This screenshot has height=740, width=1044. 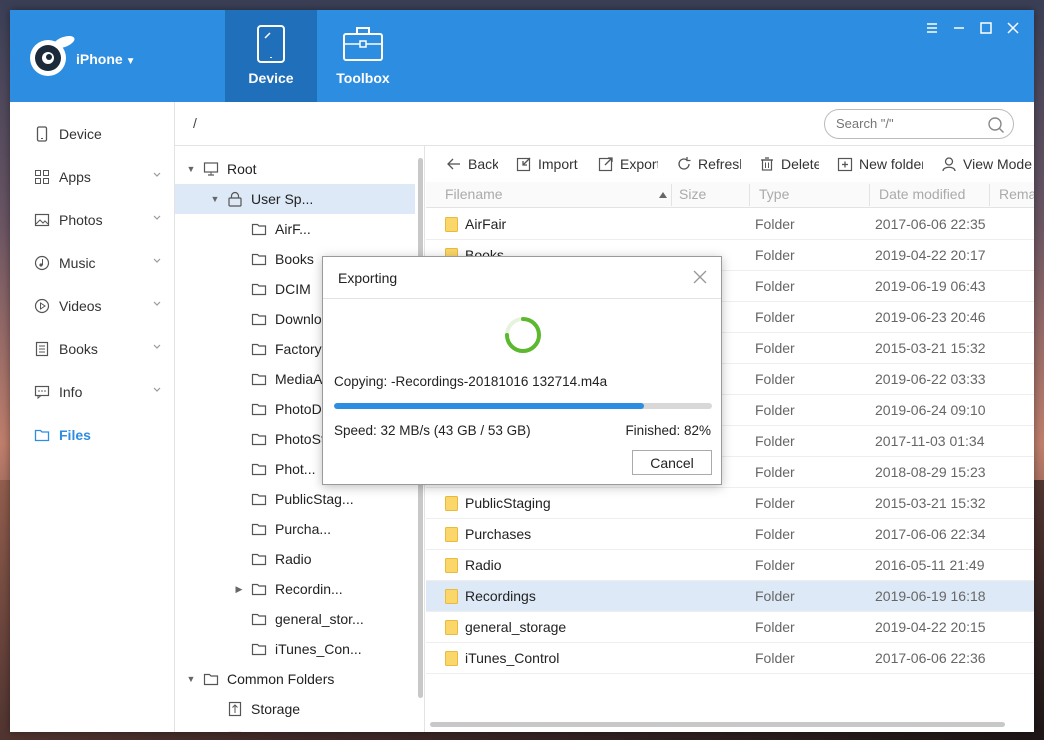 I want to click on table-row: Recordings Folder 2019-06-19 16:18, so click(x=730, y=596).